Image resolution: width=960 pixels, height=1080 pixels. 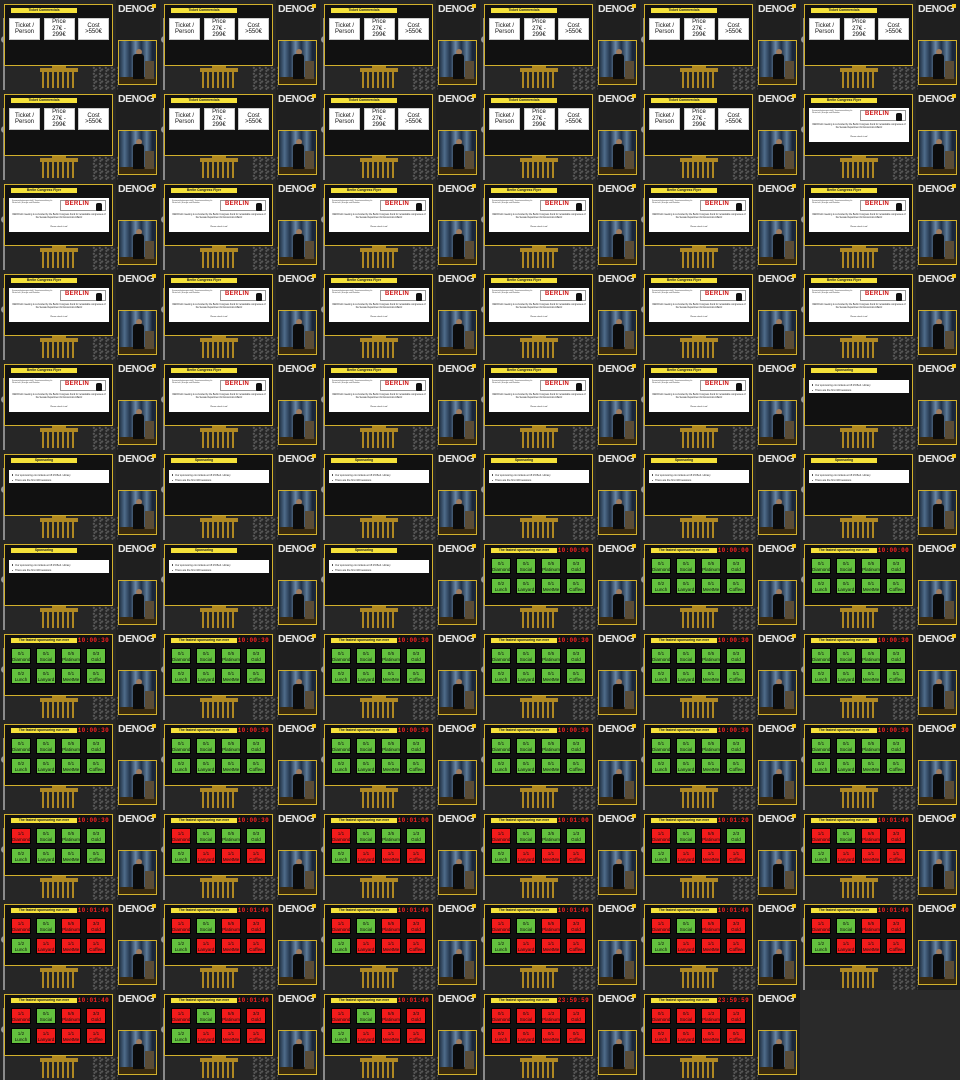 What do you see at coordinates (231, 1019) in the screenshot?
I see `sponsor-name: Platinum` at bounding box center [231, 1019].